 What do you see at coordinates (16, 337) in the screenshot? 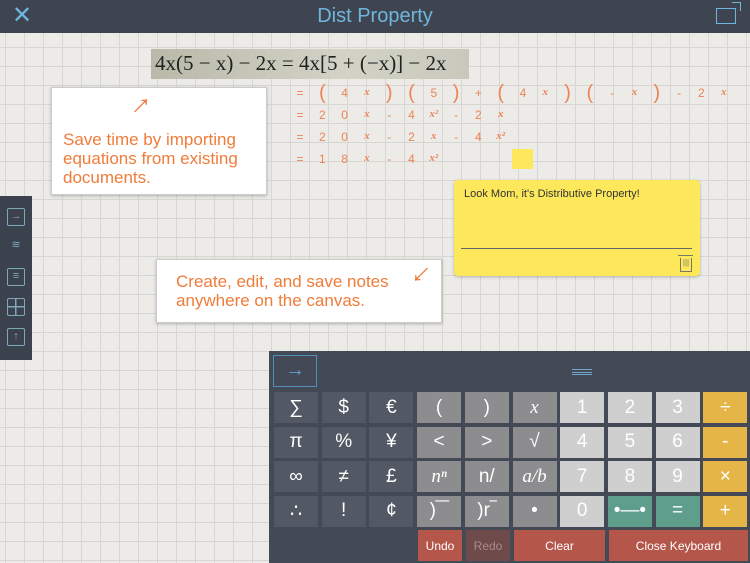
I see `share-icon: ↑` at bounding box center [16, 337].